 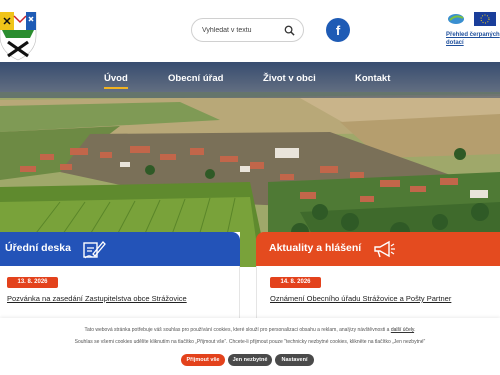 I want to click on megaphone-icon, so click(x=384, y=249).